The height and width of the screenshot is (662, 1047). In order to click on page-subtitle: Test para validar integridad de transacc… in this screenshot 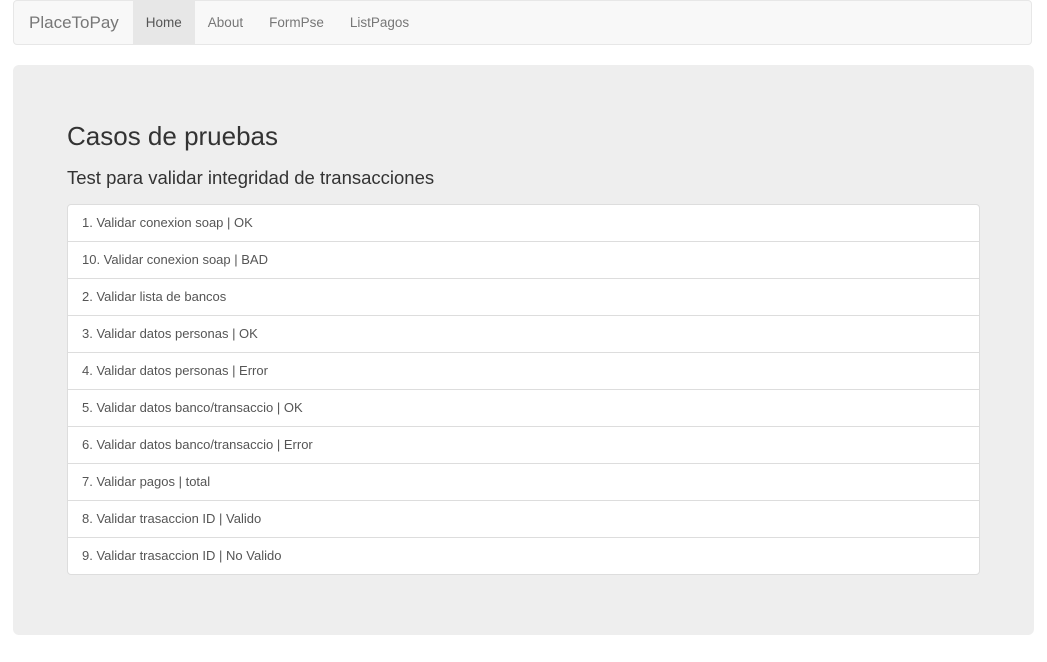, I will do `click(251, 177)`.